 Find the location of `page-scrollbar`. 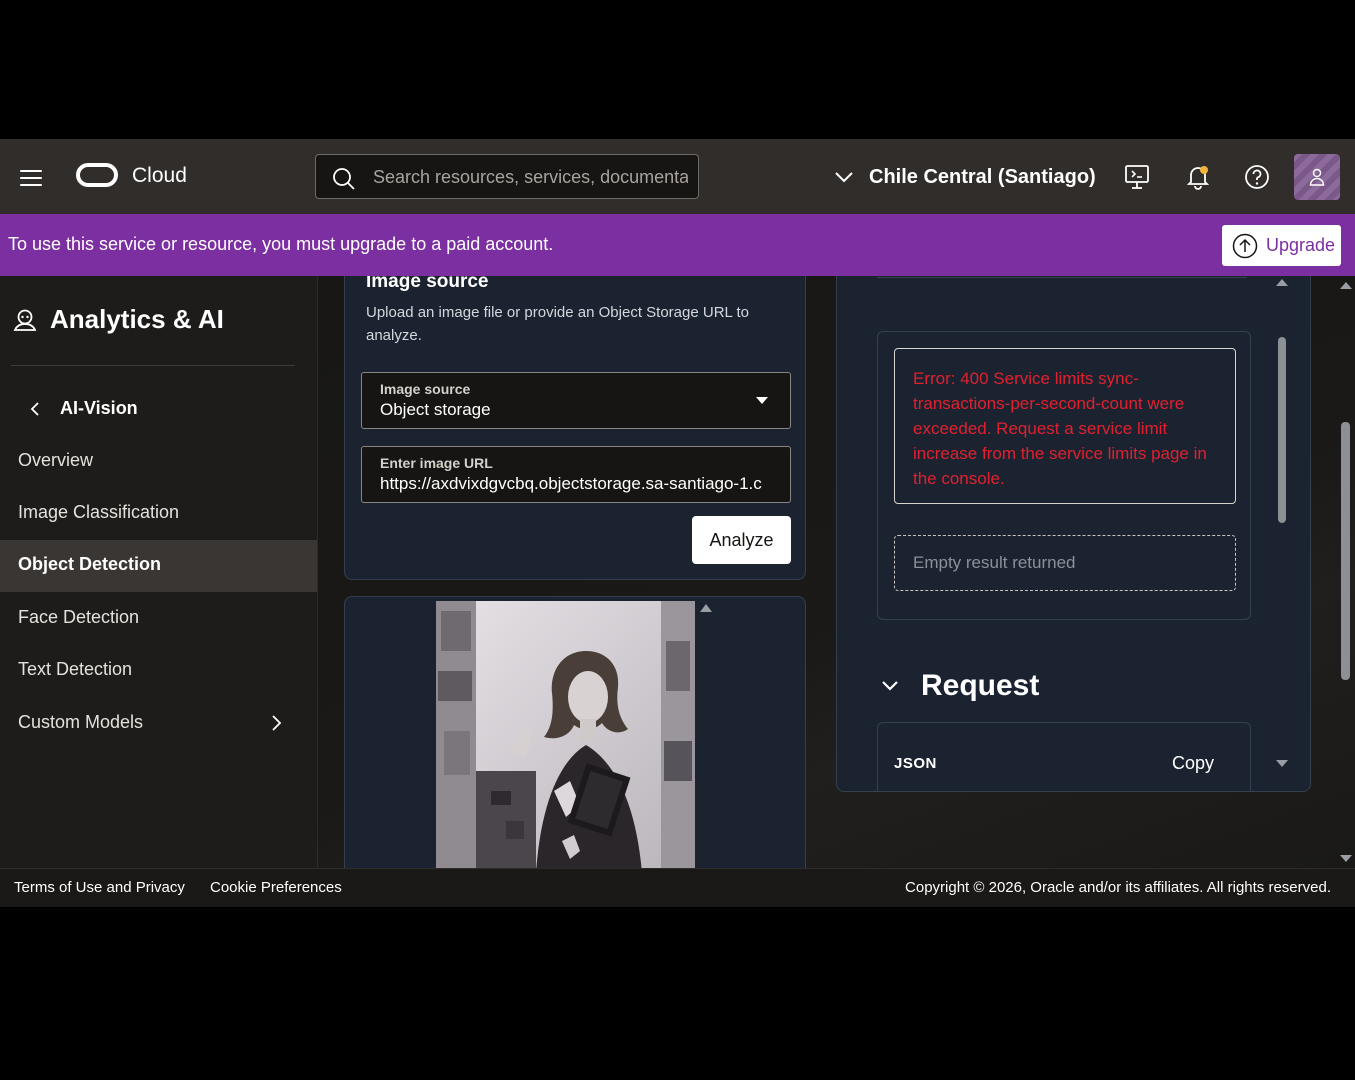

page-scrollbar is located at coordinates (1346, 572).